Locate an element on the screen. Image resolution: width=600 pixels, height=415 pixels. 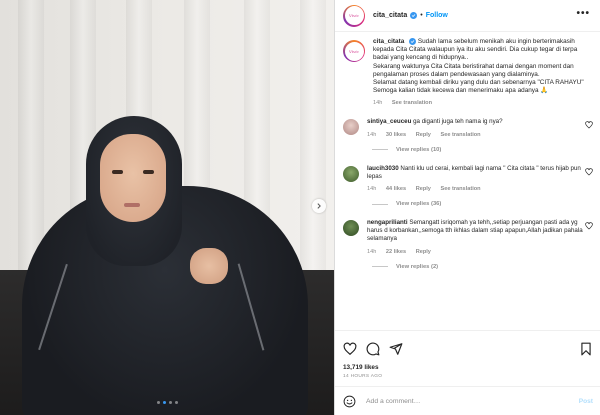
view-replies-button: View replies (2) is located at coordinates (486, 267).